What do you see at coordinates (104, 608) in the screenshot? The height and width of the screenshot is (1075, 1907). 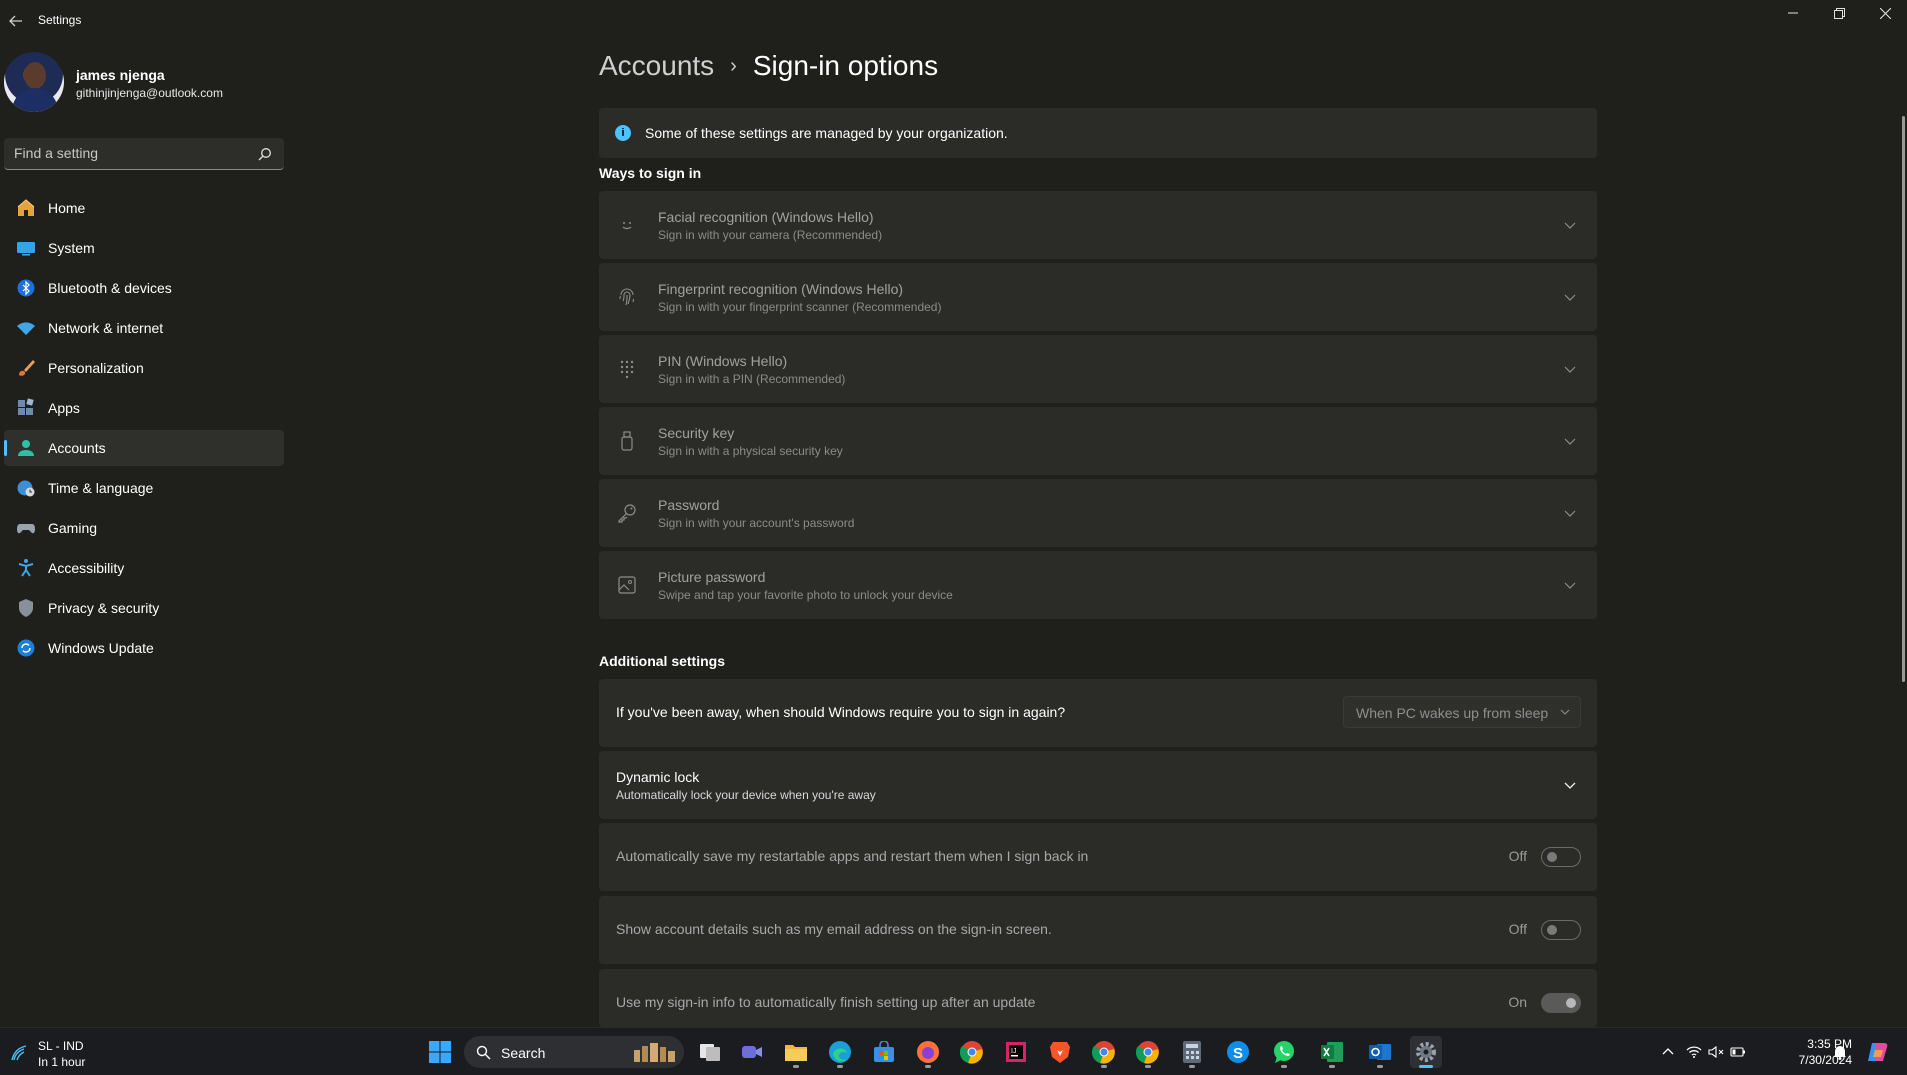 I see `sidebar-item-label: Privacy & security` at bounding box center [104, 608].